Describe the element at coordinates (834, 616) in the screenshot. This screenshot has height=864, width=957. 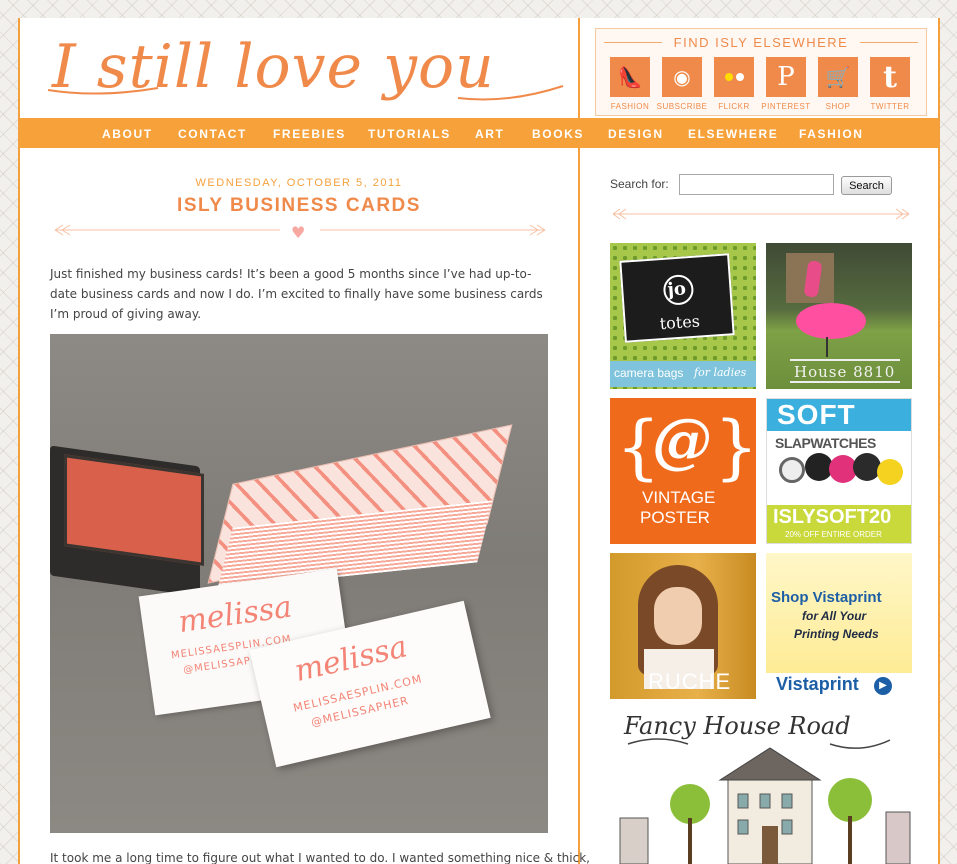
I see `vistaprint-line2: for All Your` at that location.